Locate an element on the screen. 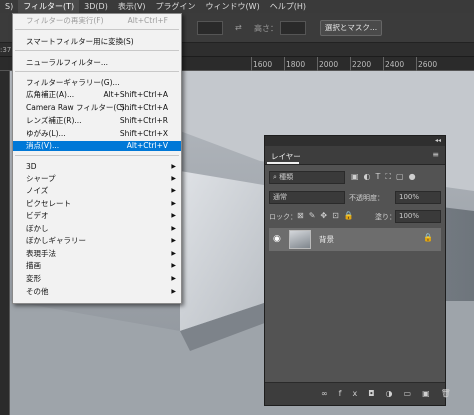 The height and width of the screenshot is (415, 474). lock-label: ロック： is located at coordinates (283, 217).